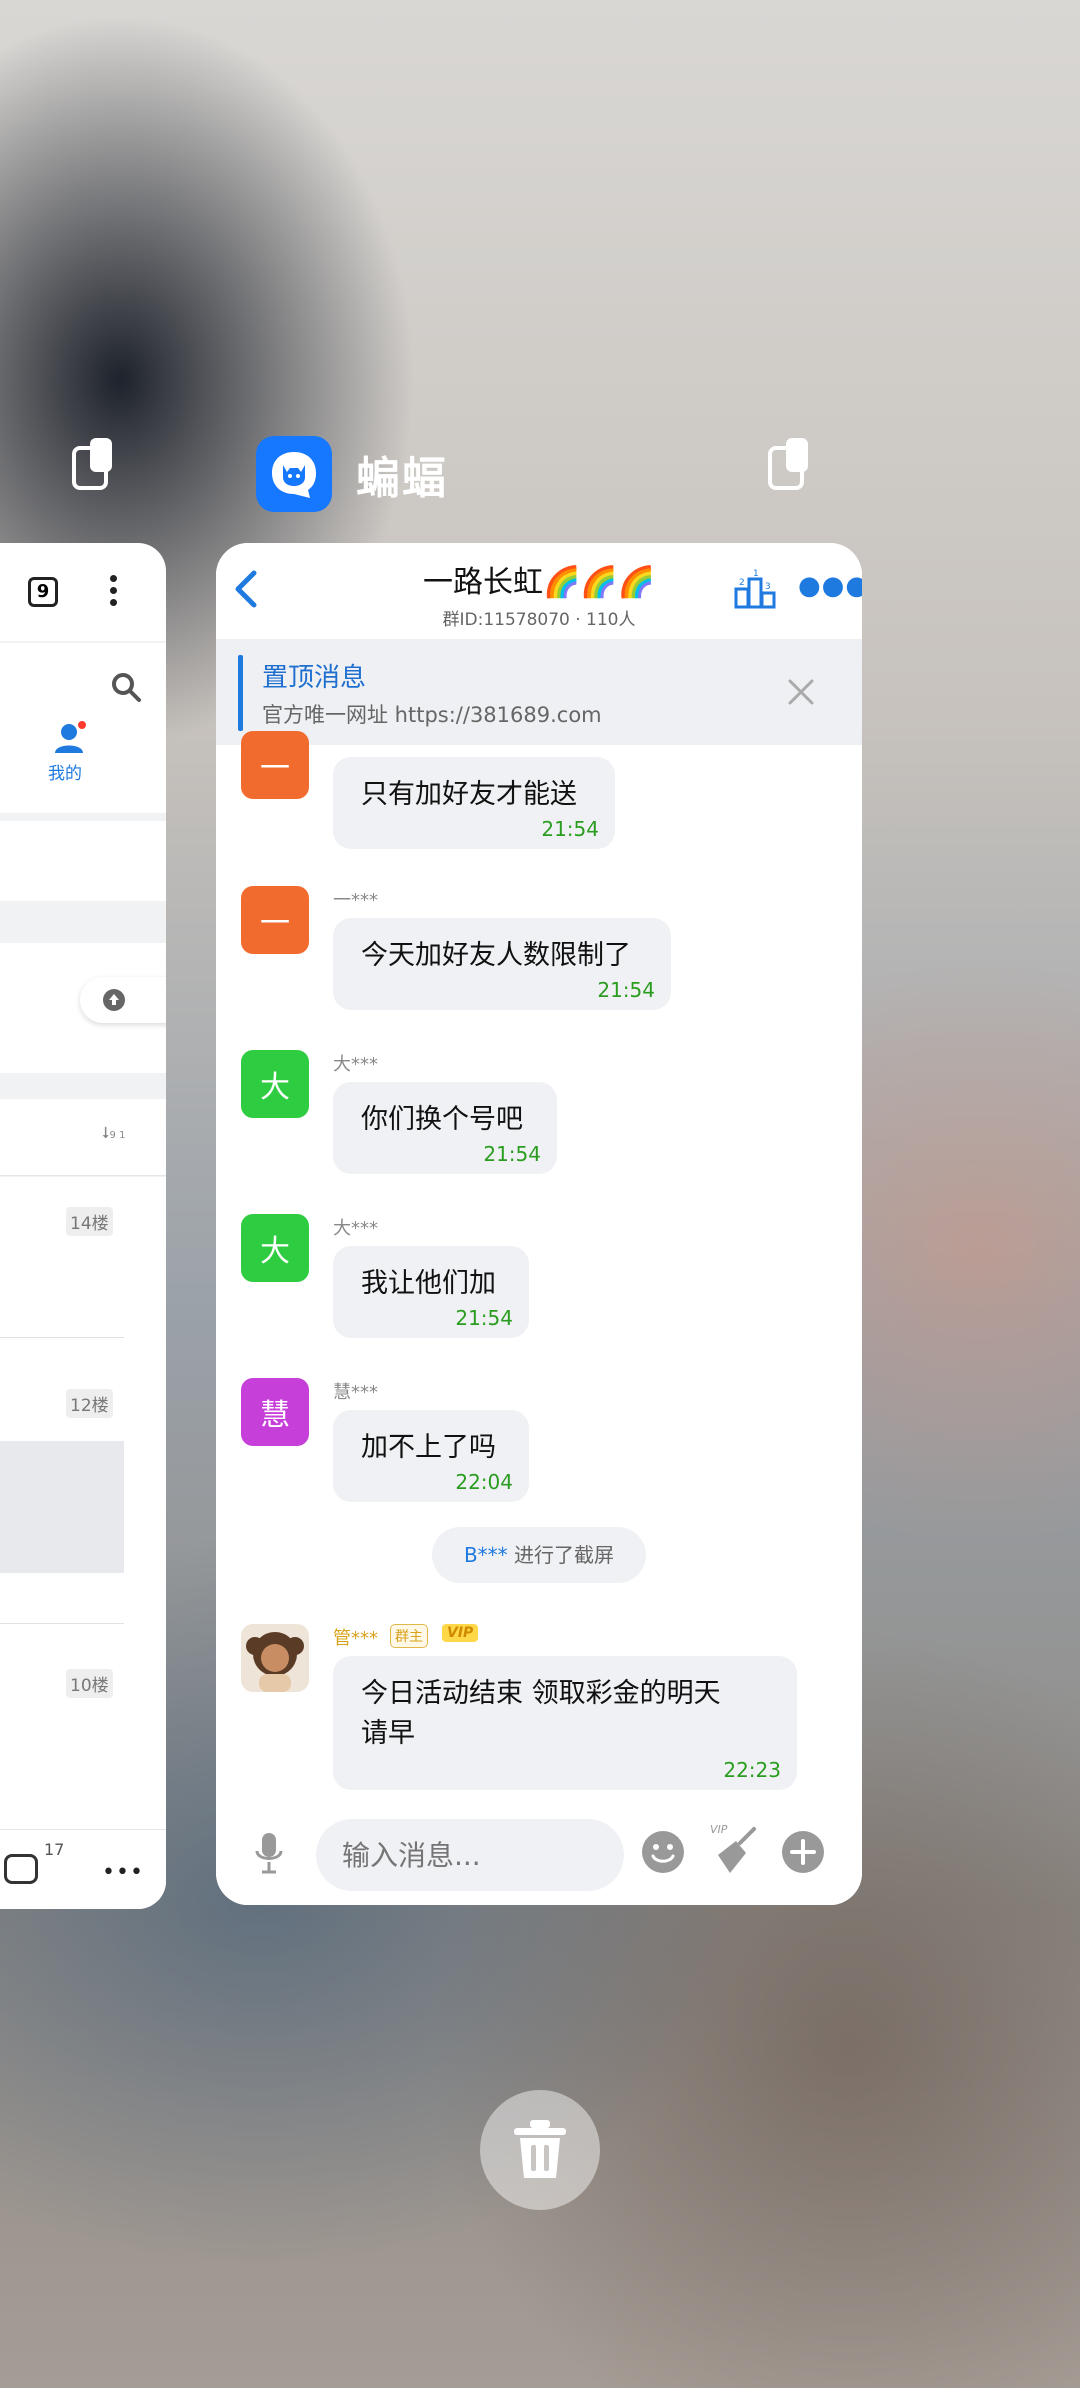 This screenshot has height=2388, width=1080. I want to click on message-text: 今日活动结束 领取彩金的明天 请早, so click(541, 1713).